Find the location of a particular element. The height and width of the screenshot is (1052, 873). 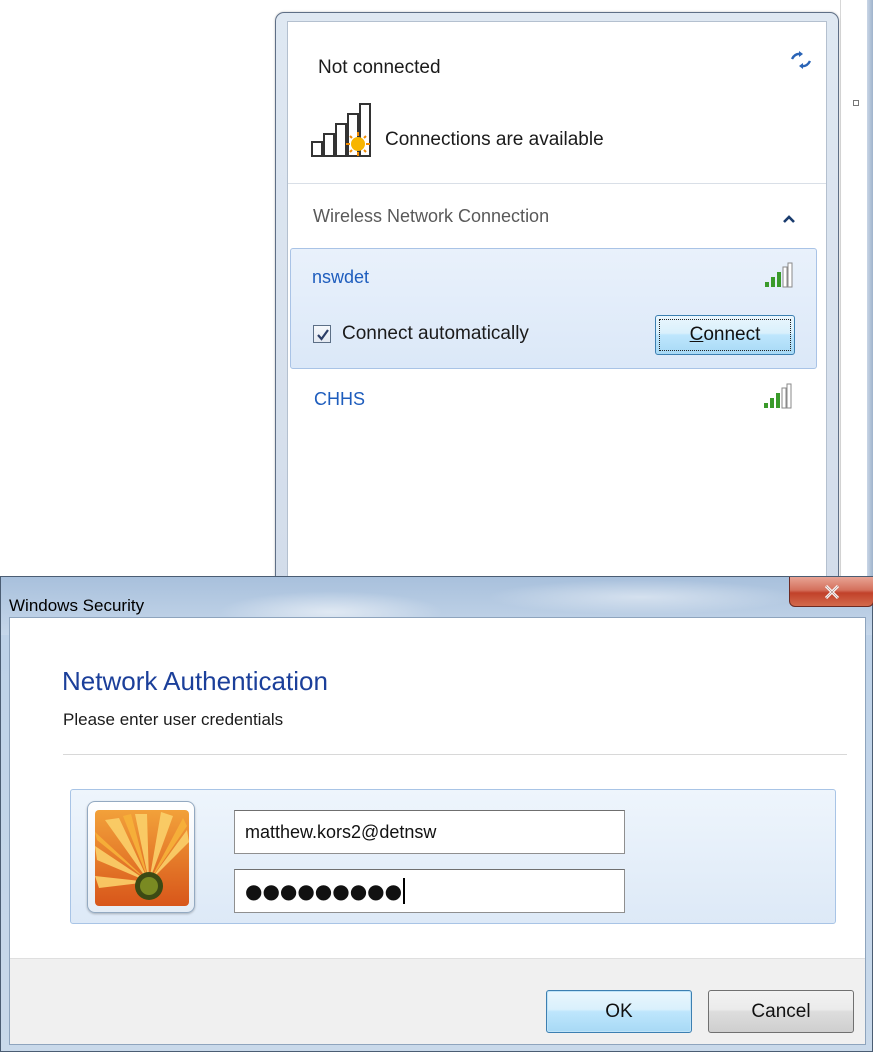

background-window-edge is located at coordinates (856, 295).